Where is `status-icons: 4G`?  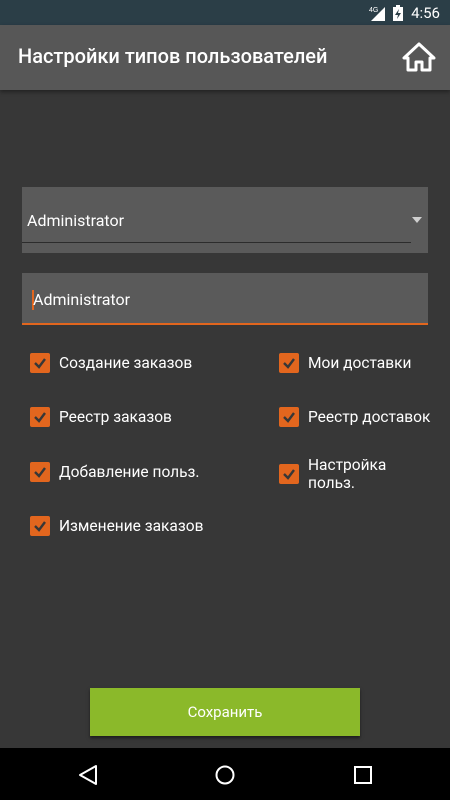 status-icons: 4G is located at coordinates (386, 12).